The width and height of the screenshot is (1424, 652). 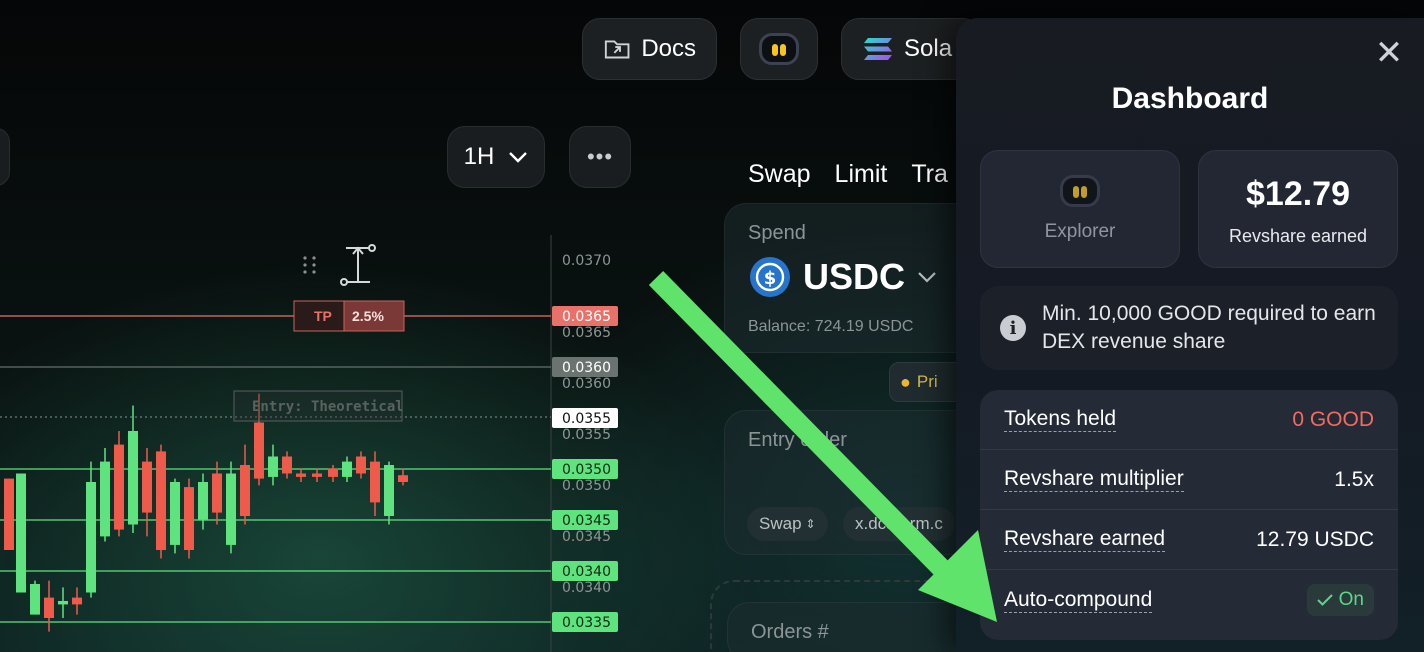 I want to click on mode-label: Swap, so click(x=780, y=523).